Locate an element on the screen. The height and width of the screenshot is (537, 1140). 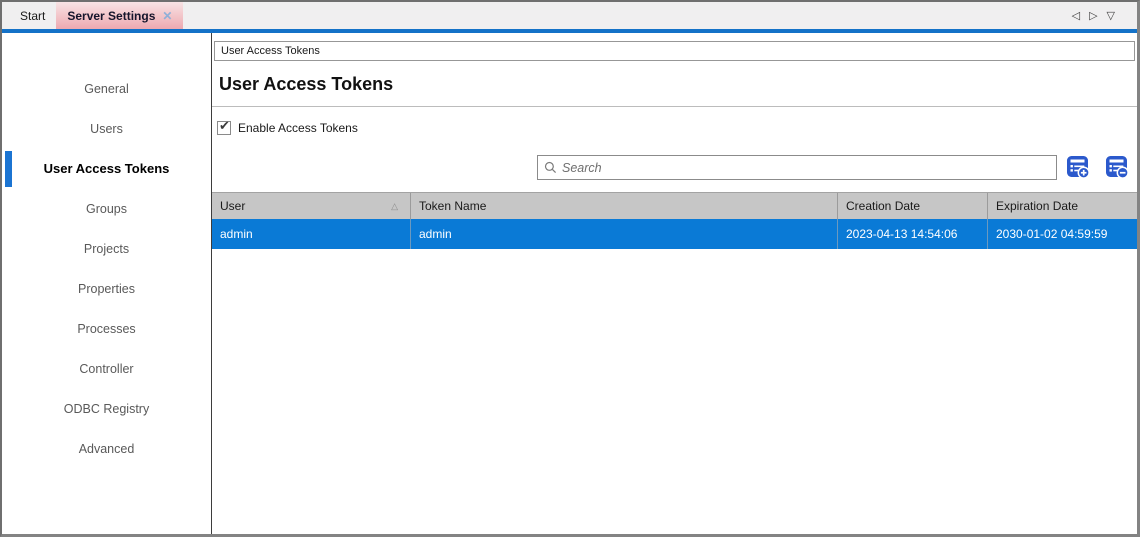
sidebar-item-processes: Processes is located at coordinates (106, 329).